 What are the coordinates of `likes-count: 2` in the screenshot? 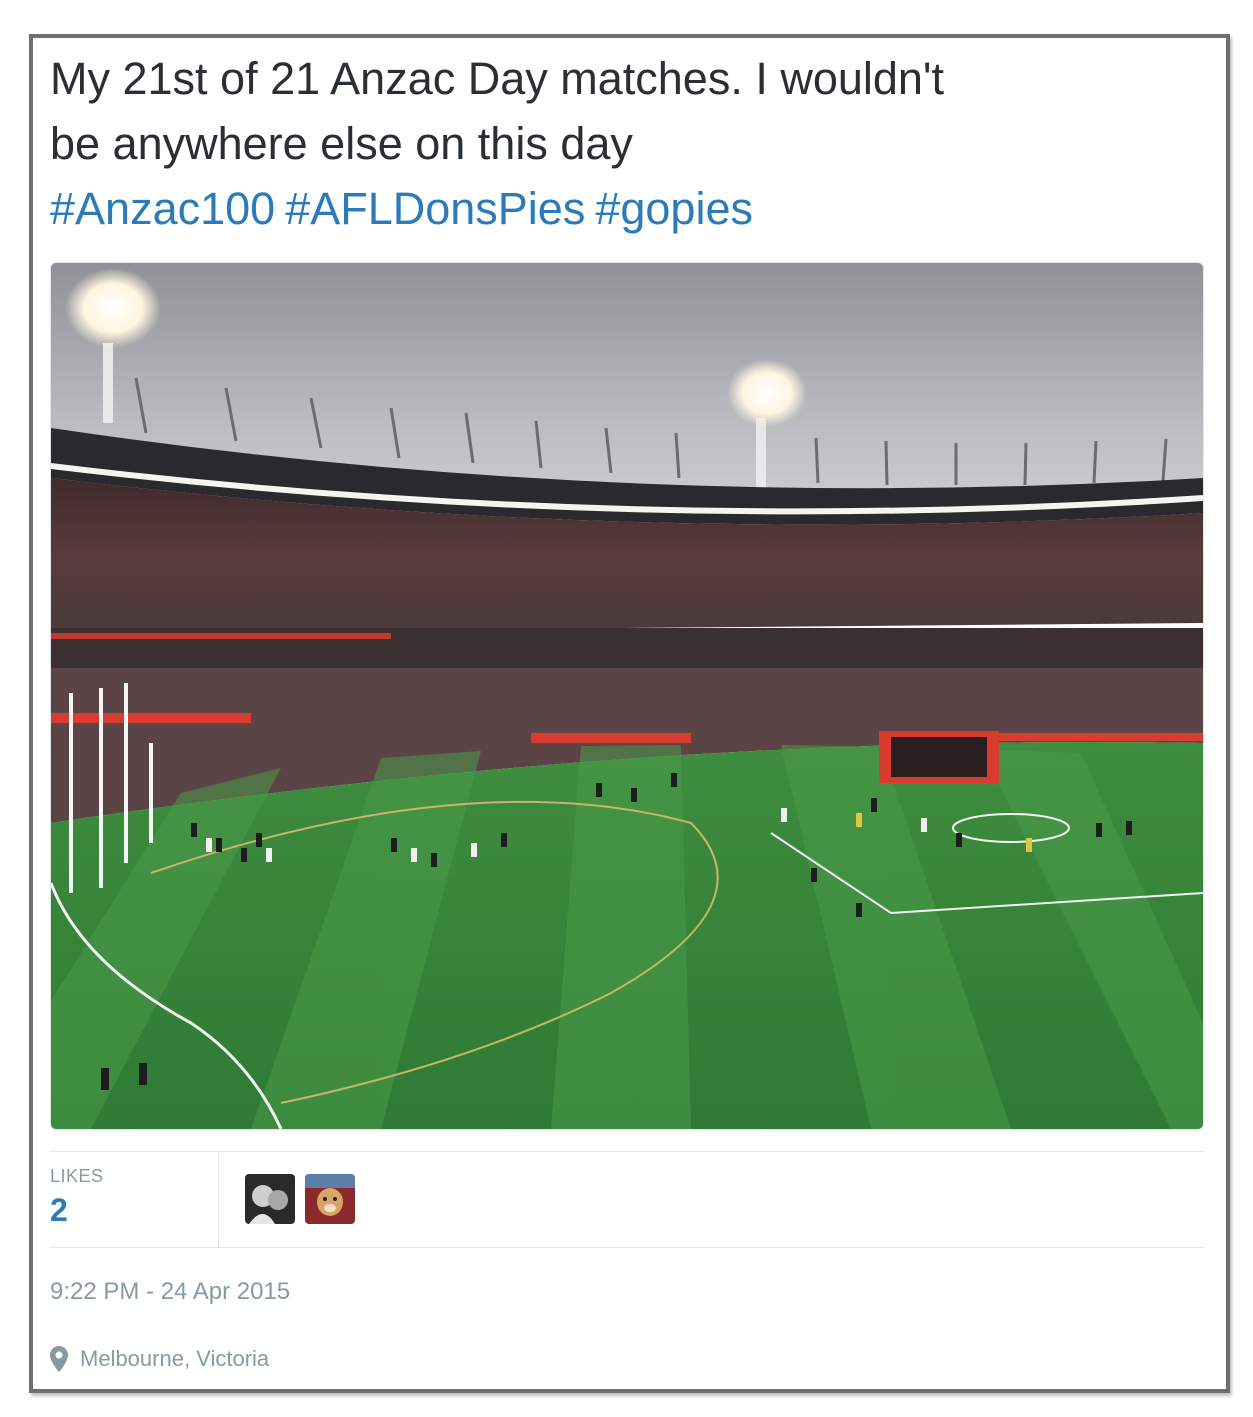 It's located at (59, 1210).